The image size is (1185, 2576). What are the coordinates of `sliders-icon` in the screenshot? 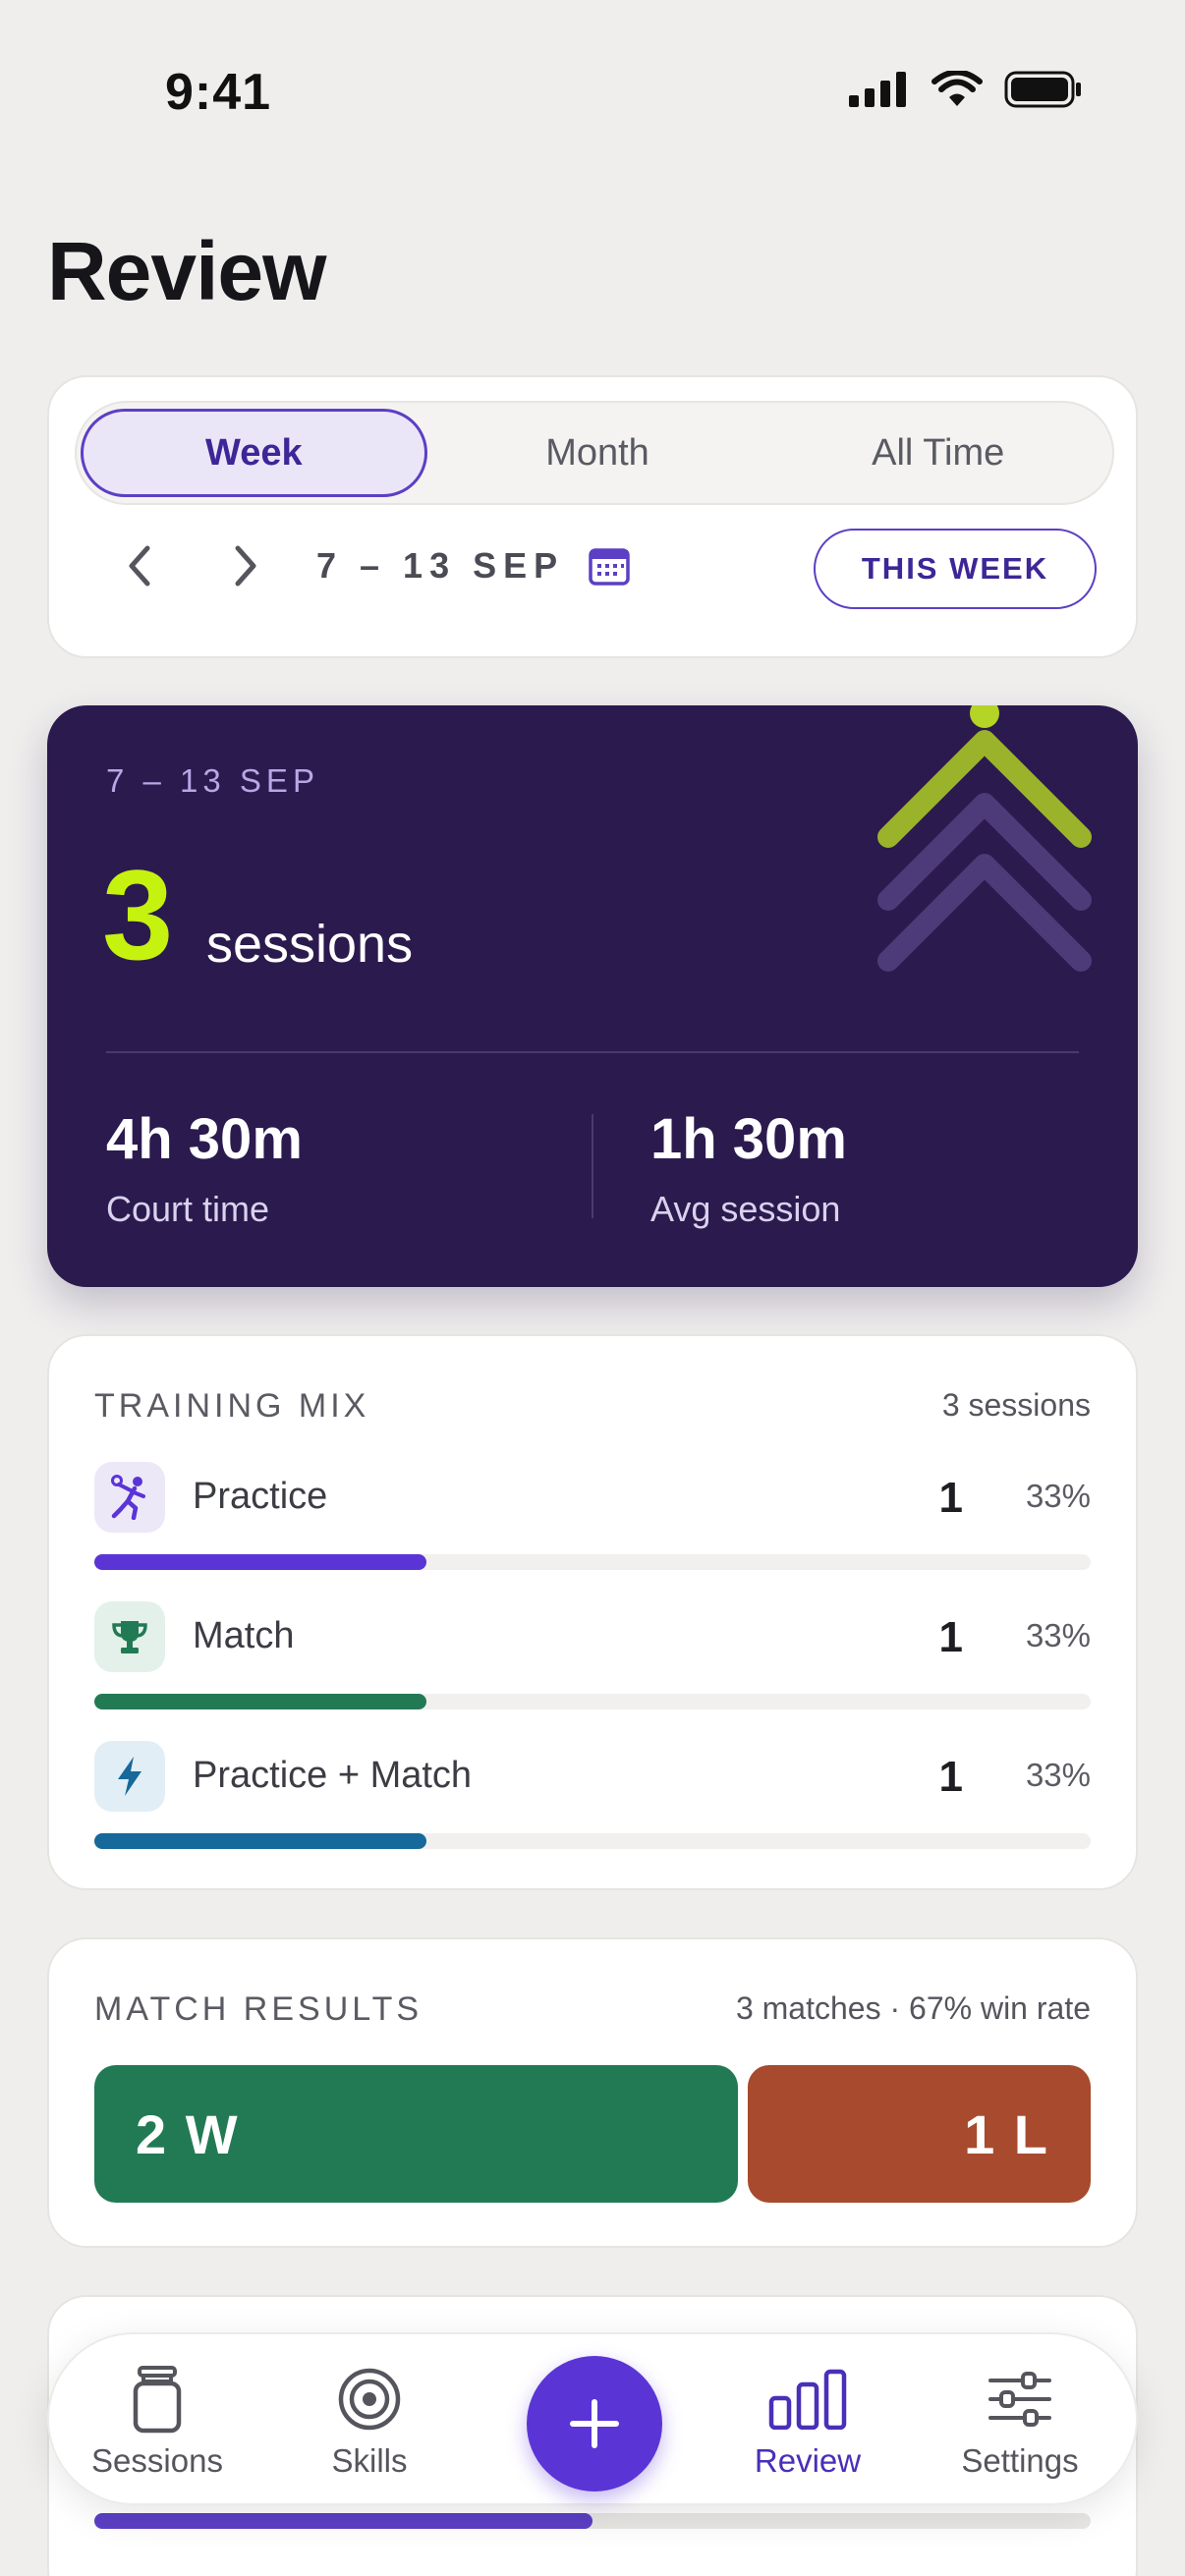 It's located at (1020, 2399).